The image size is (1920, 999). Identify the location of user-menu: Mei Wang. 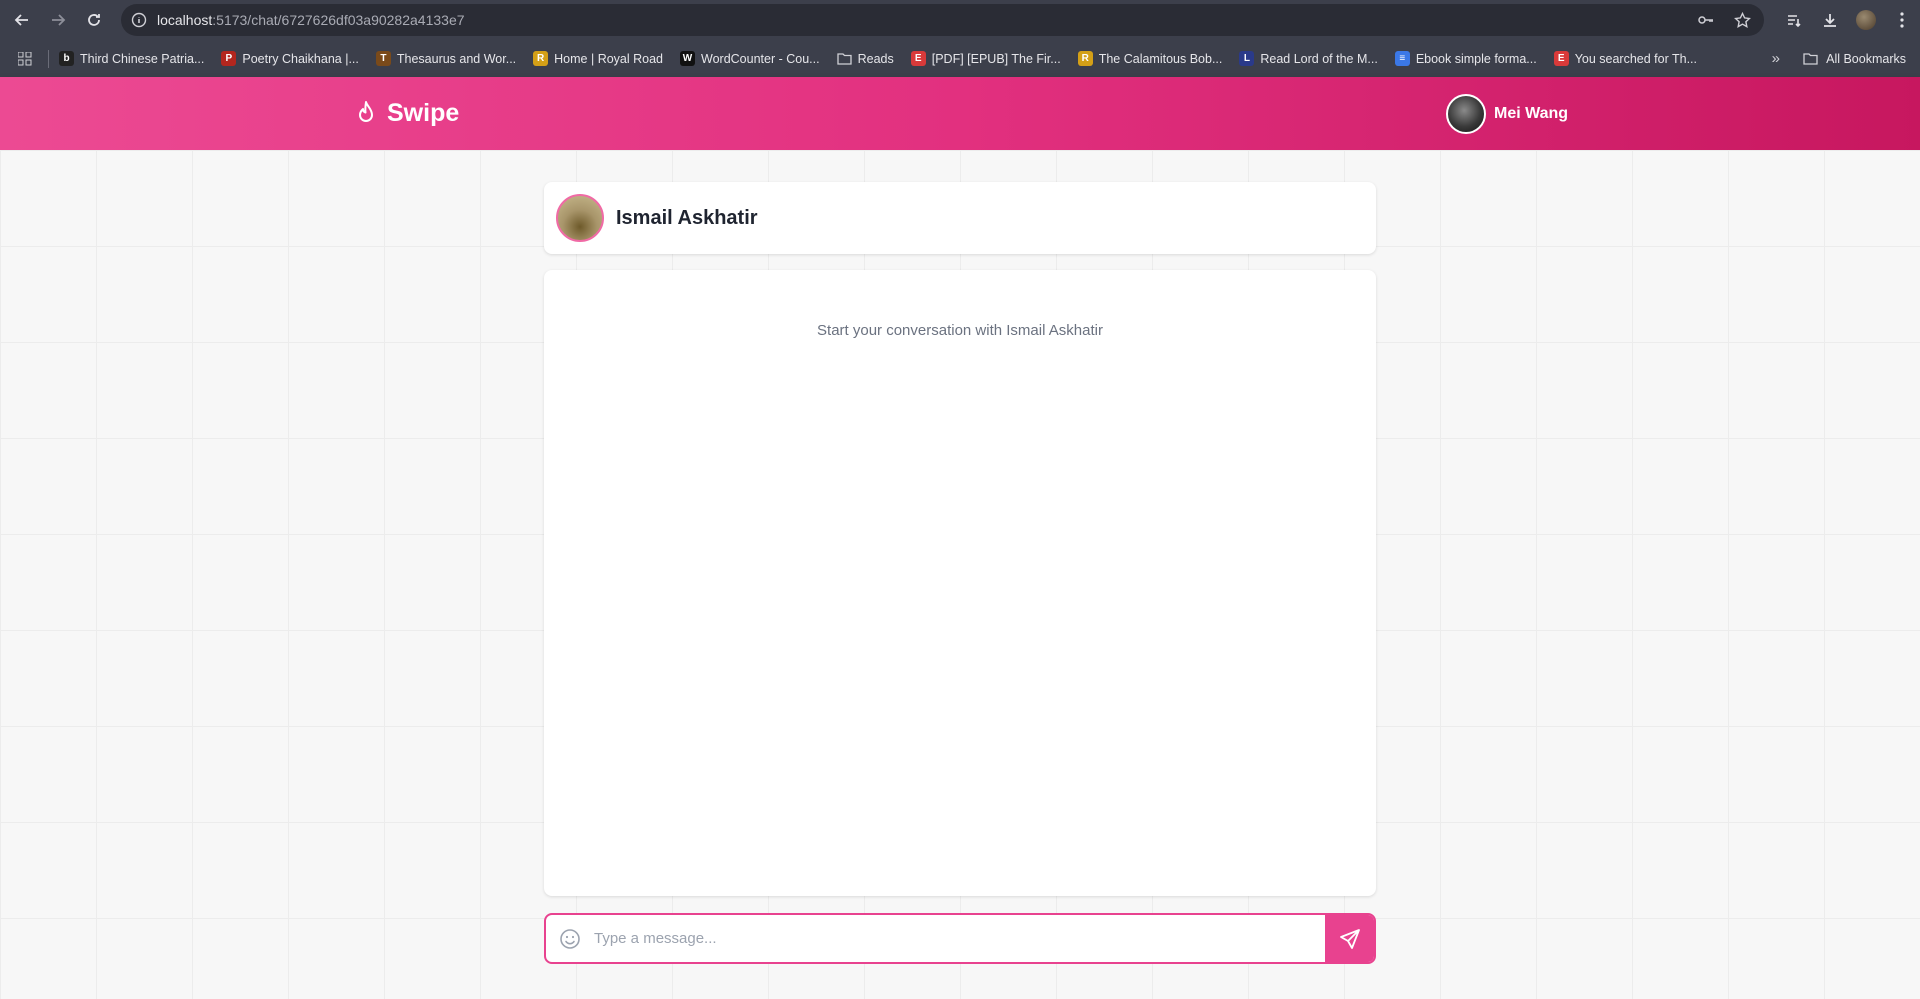
(1507, 113).